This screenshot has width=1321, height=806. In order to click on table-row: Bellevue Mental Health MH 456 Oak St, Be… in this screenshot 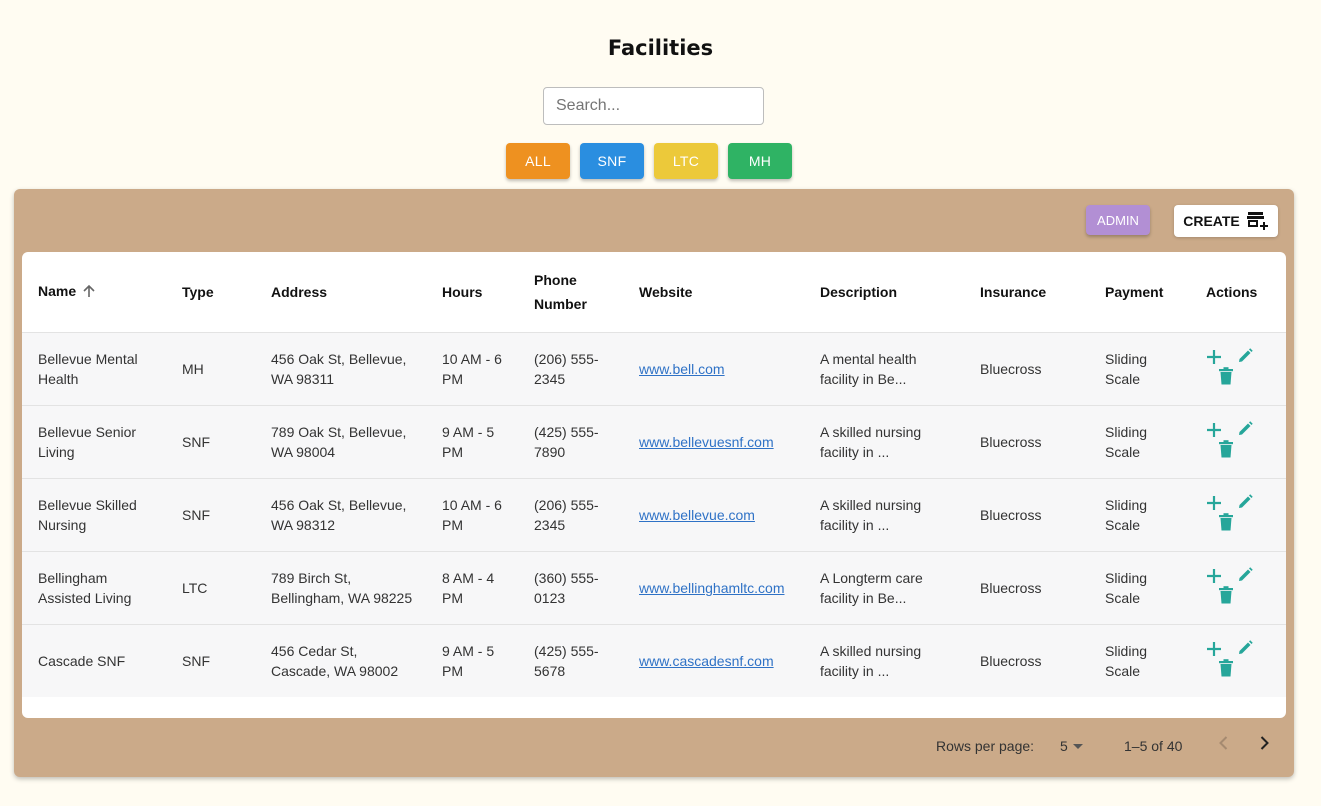, I will do `click(654, 369)`.